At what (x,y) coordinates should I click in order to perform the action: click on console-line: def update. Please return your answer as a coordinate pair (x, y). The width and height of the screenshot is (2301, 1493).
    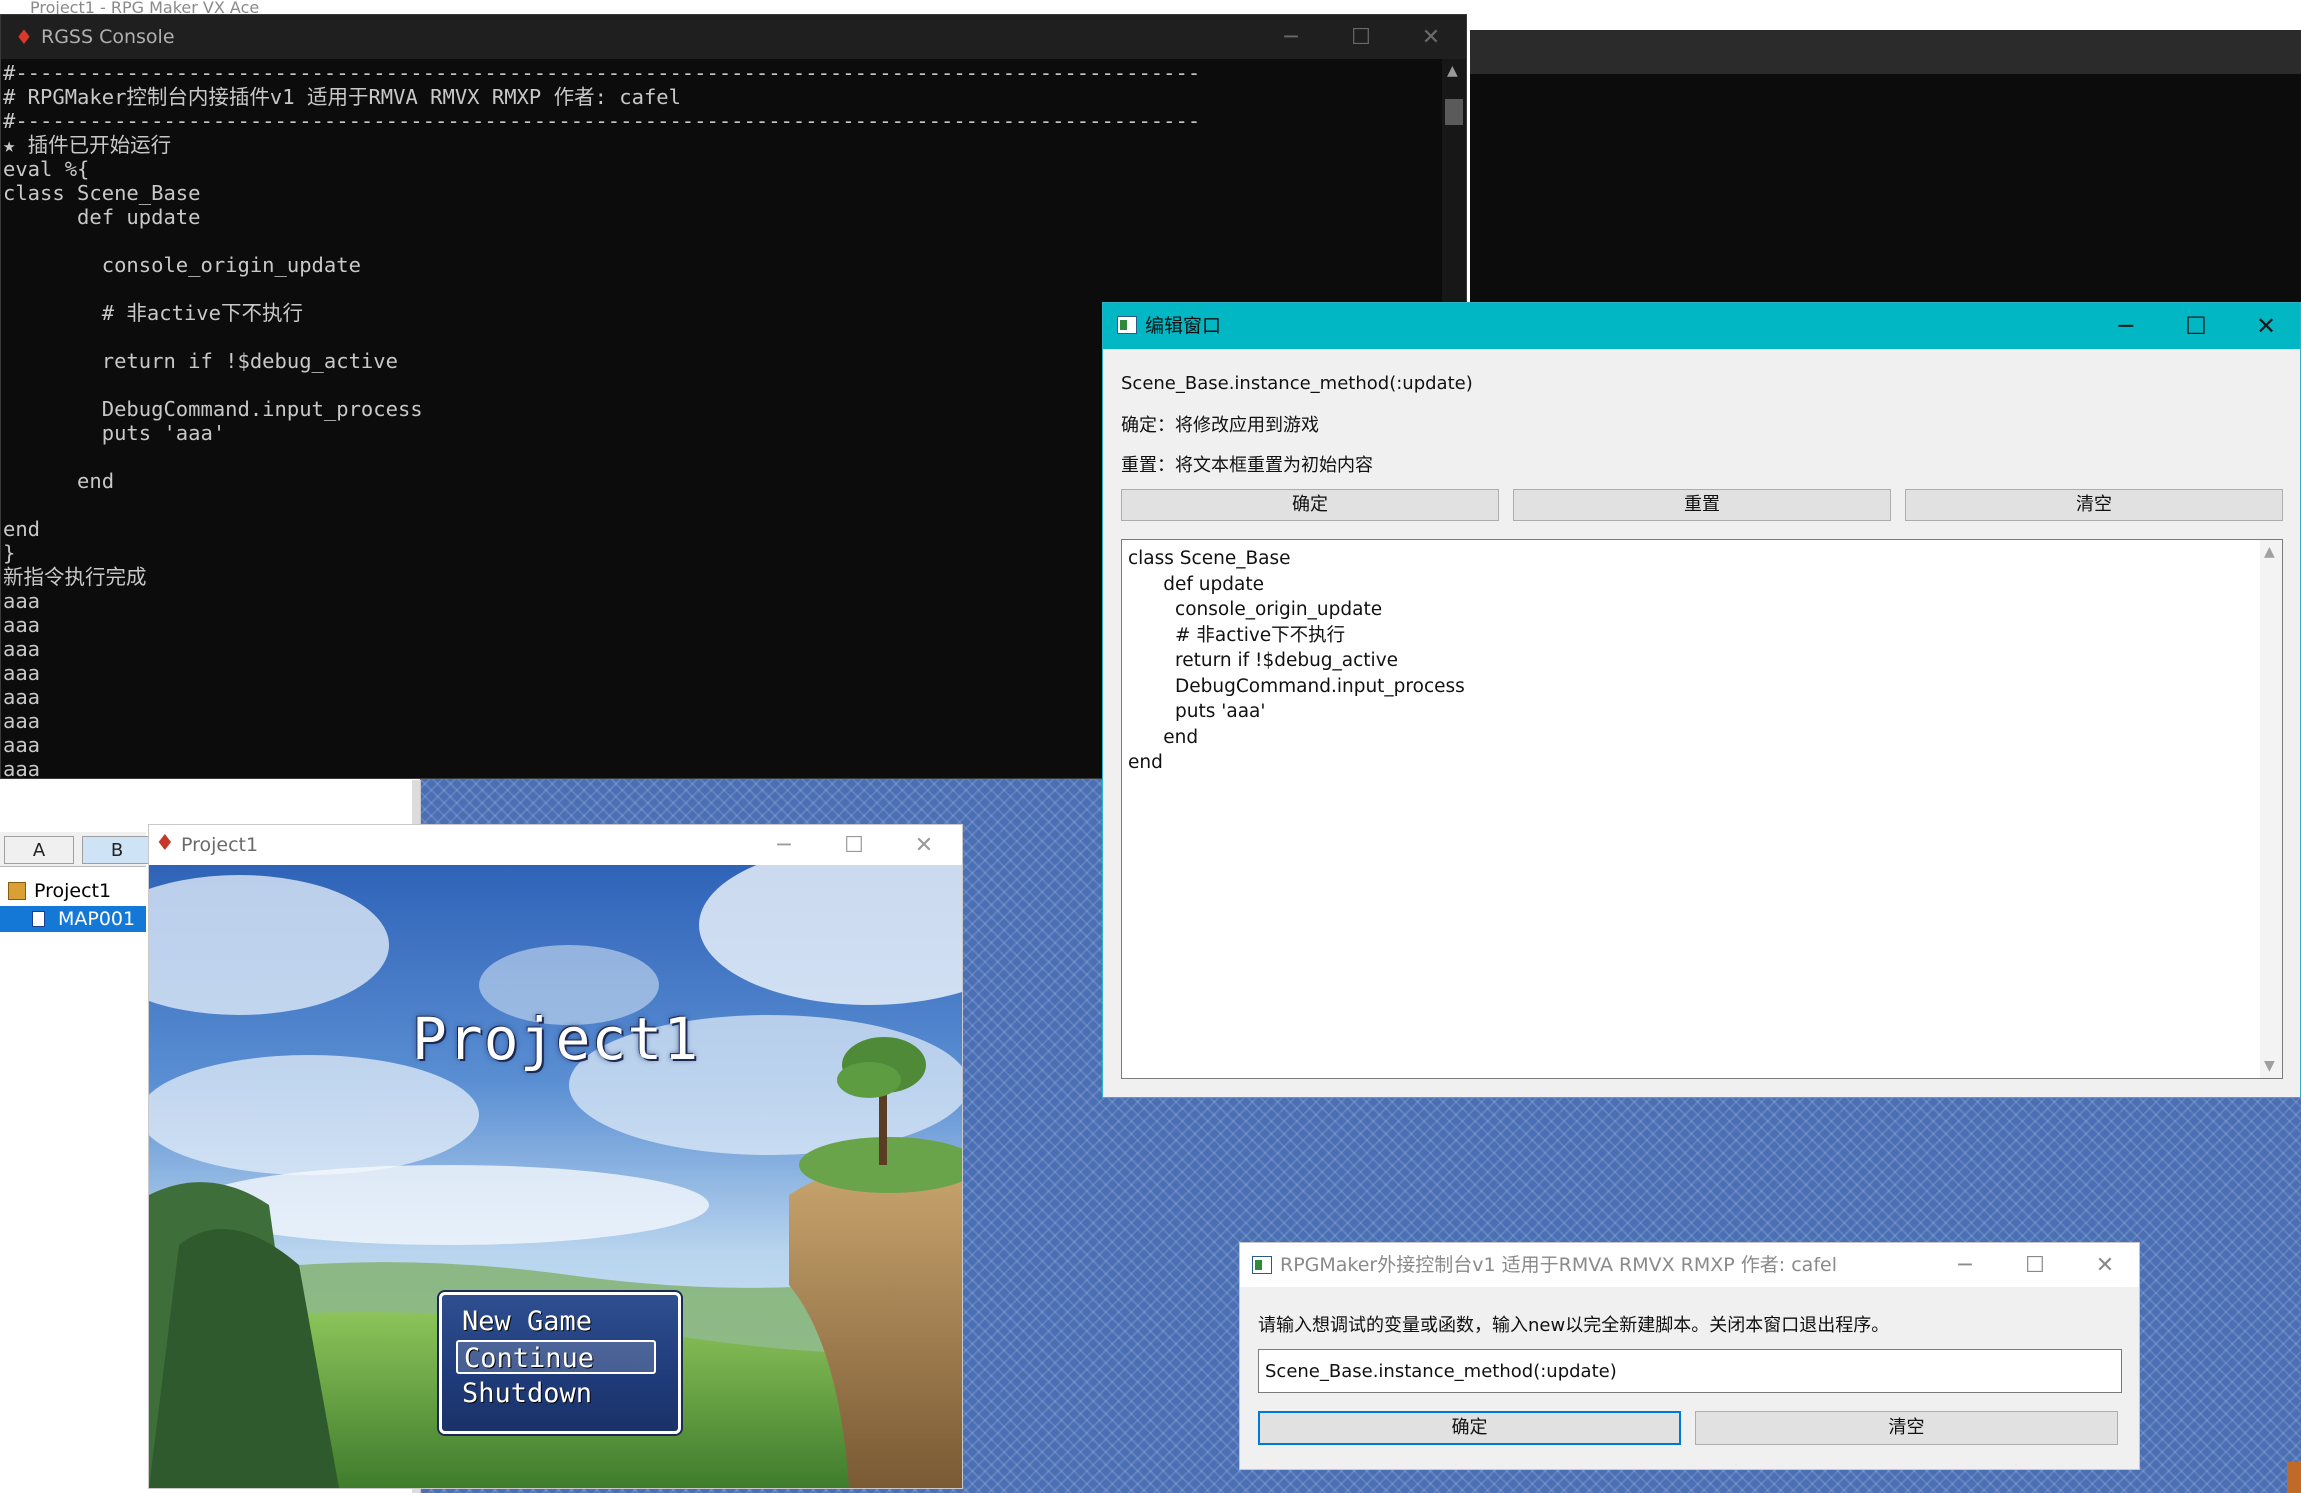
    Looking at the image, I should click on (102, 217).